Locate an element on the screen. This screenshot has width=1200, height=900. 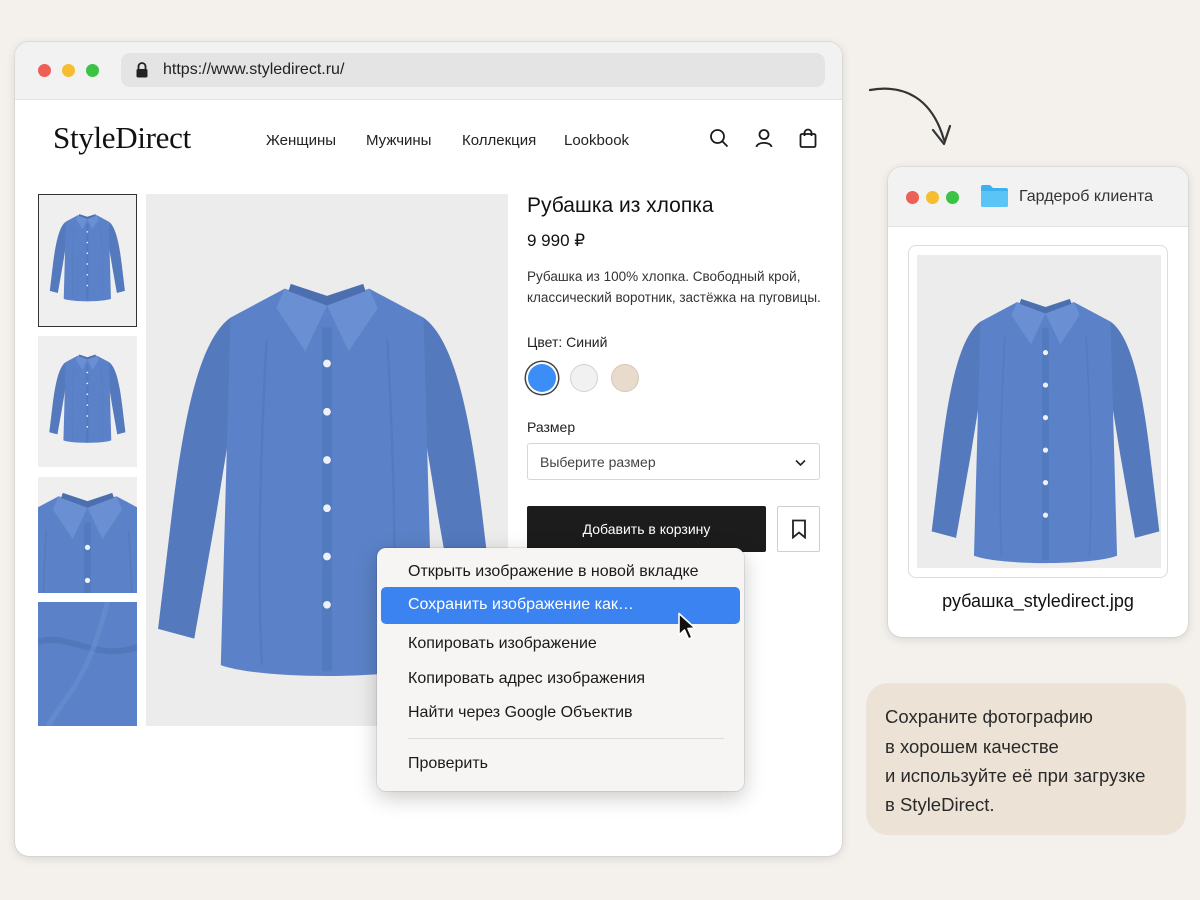
menu-search-google-lens: Найти через Google Объектив is located at coordinates (520, 713).